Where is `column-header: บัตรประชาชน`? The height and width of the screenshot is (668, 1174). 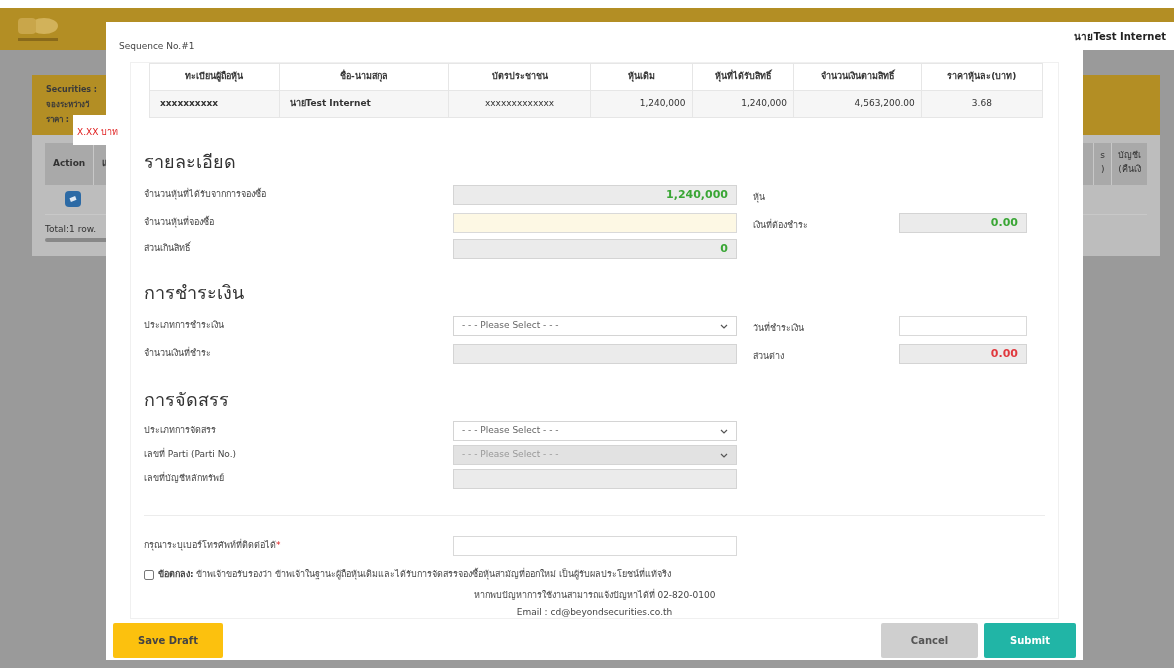 column-header: บัตรประชาชน is located at coordinates (519, 77).